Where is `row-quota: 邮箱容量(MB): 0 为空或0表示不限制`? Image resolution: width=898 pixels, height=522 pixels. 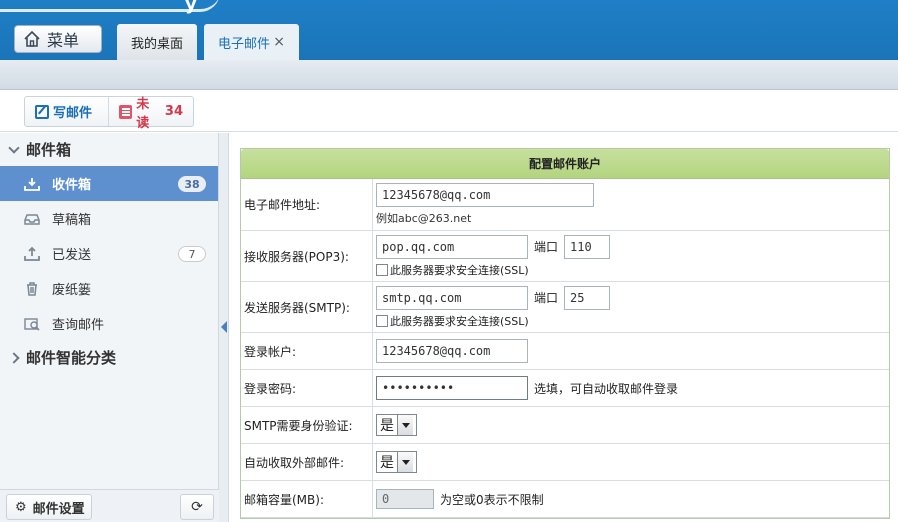 row-quota: 邮箱容量(MB): 0 为空或0表示不限制 is located at coordinates (565, 499).